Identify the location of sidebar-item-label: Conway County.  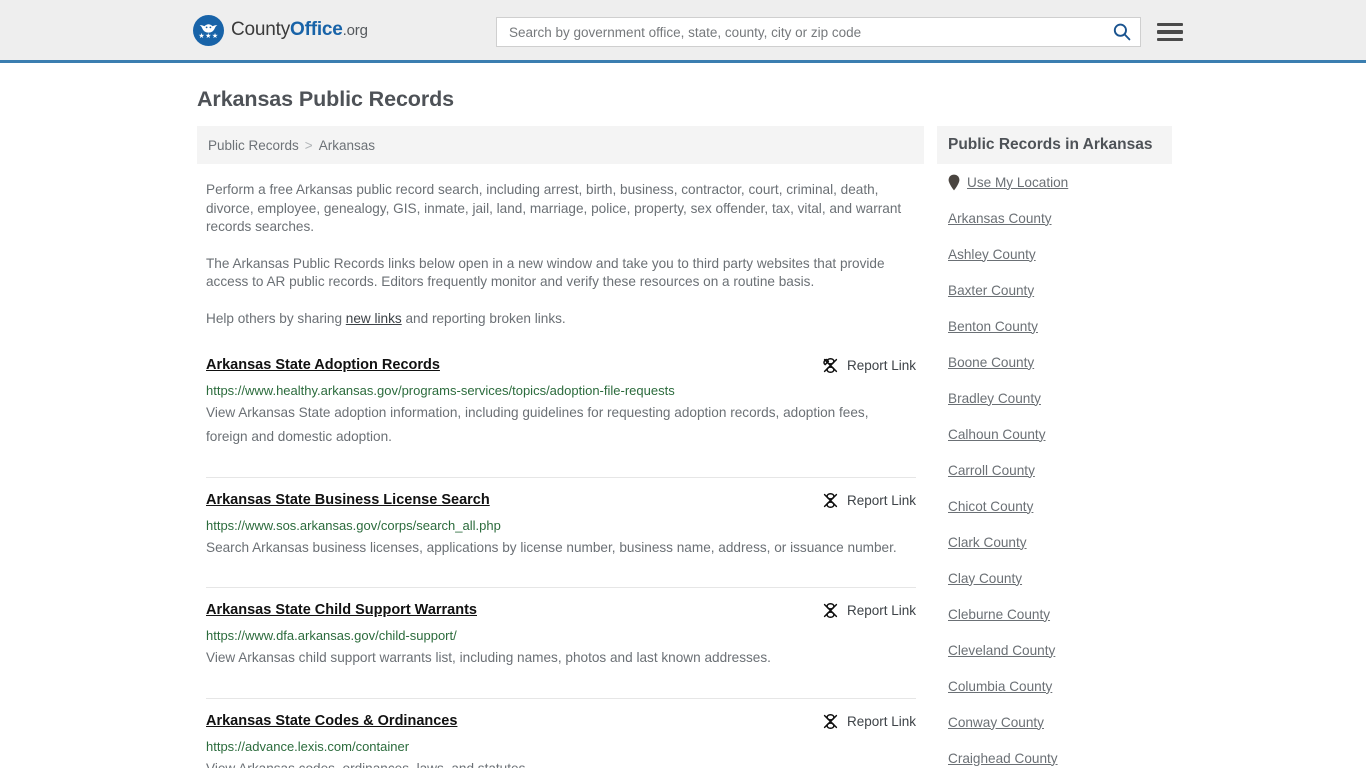
(996, 722).